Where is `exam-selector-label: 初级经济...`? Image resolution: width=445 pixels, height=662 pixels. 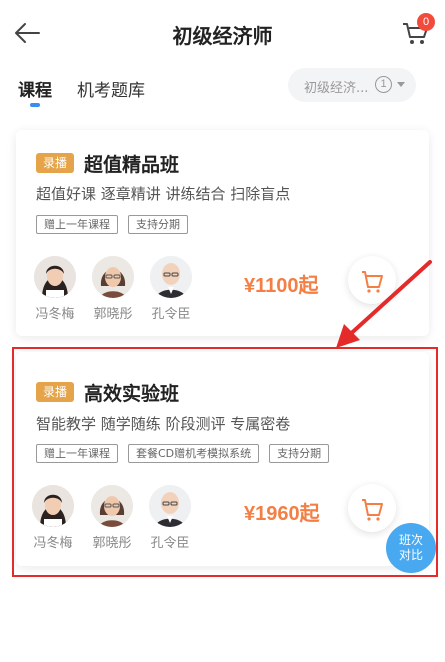
exam-selector-label: 初级经济... is located at coordinates (336, 88).